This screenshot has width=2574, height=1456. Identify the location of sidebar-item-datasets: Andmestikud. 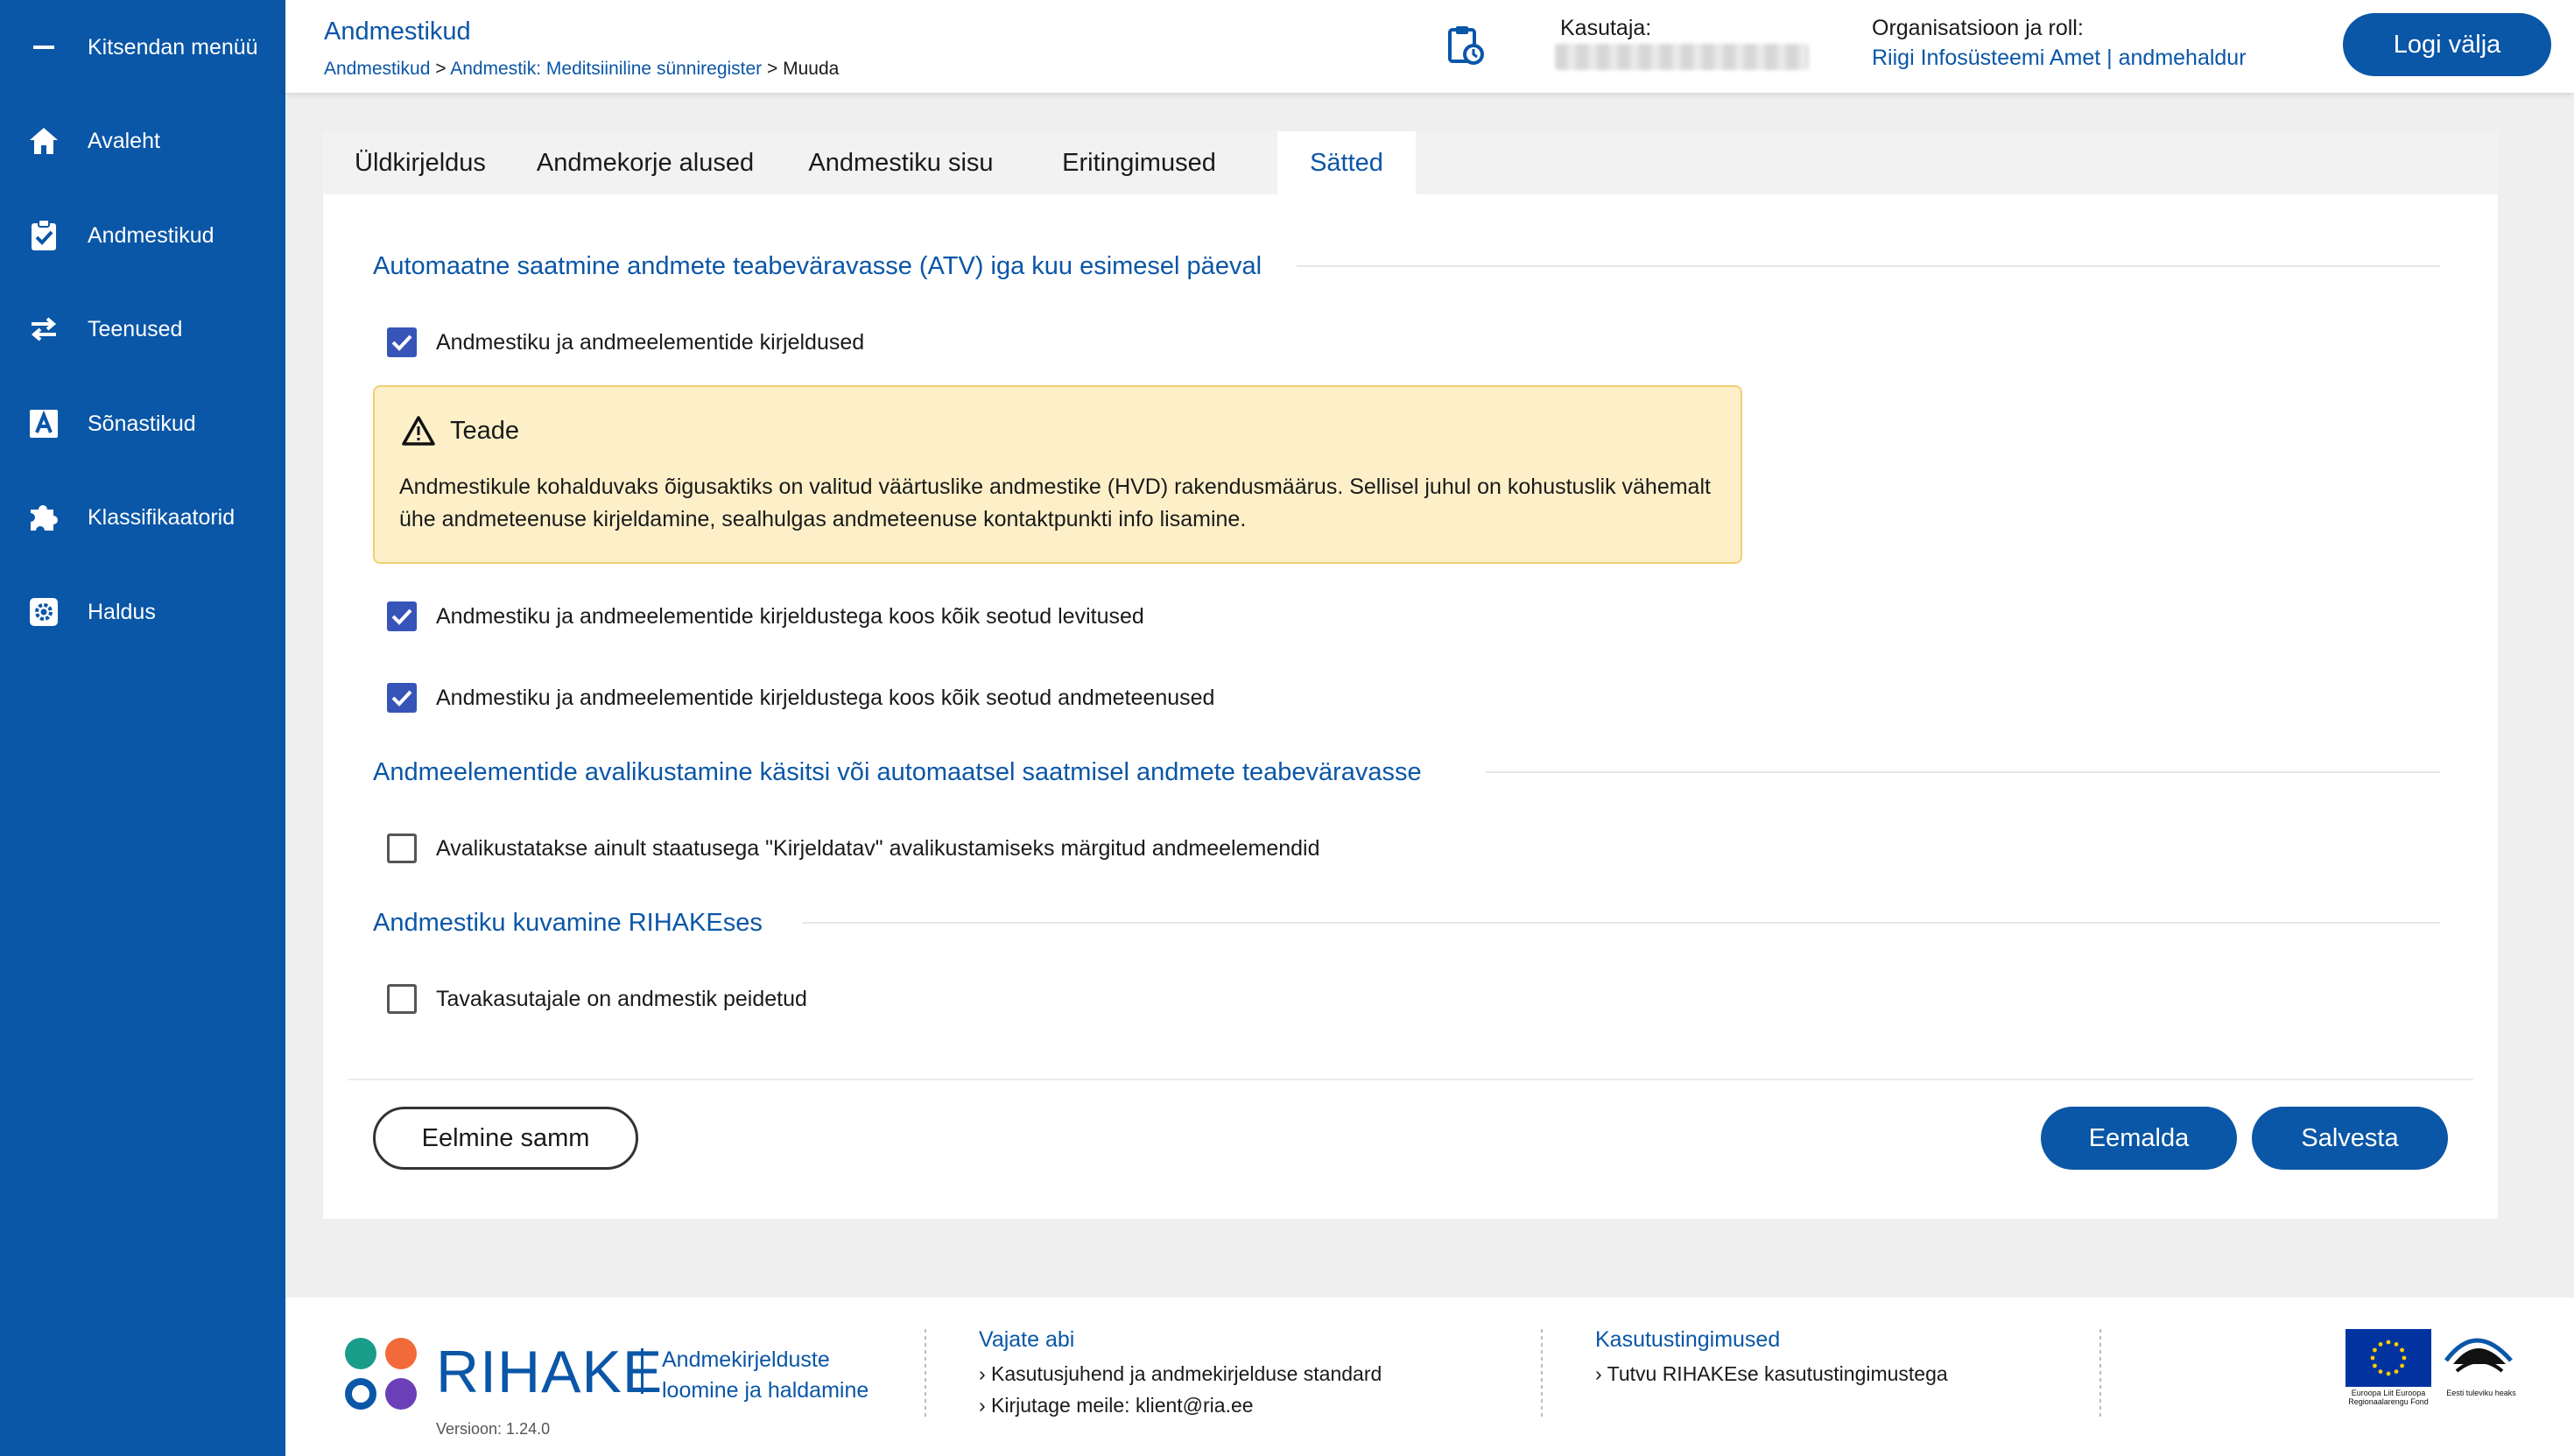
(142, 235).